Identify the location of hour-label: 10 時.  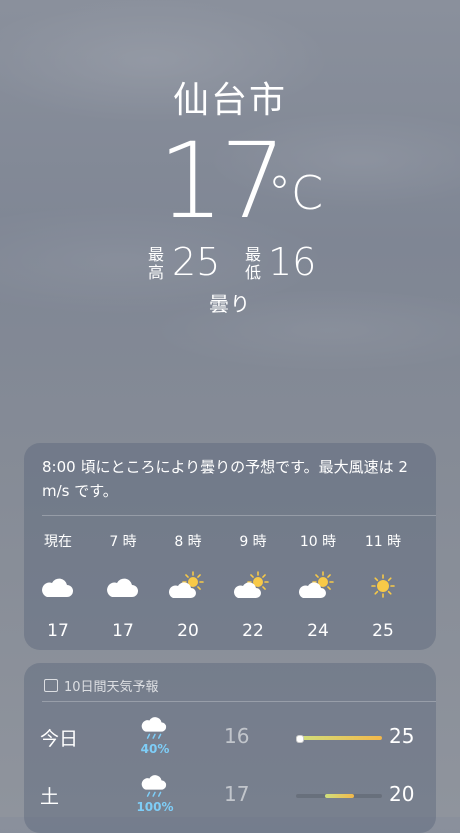
(318, 542).